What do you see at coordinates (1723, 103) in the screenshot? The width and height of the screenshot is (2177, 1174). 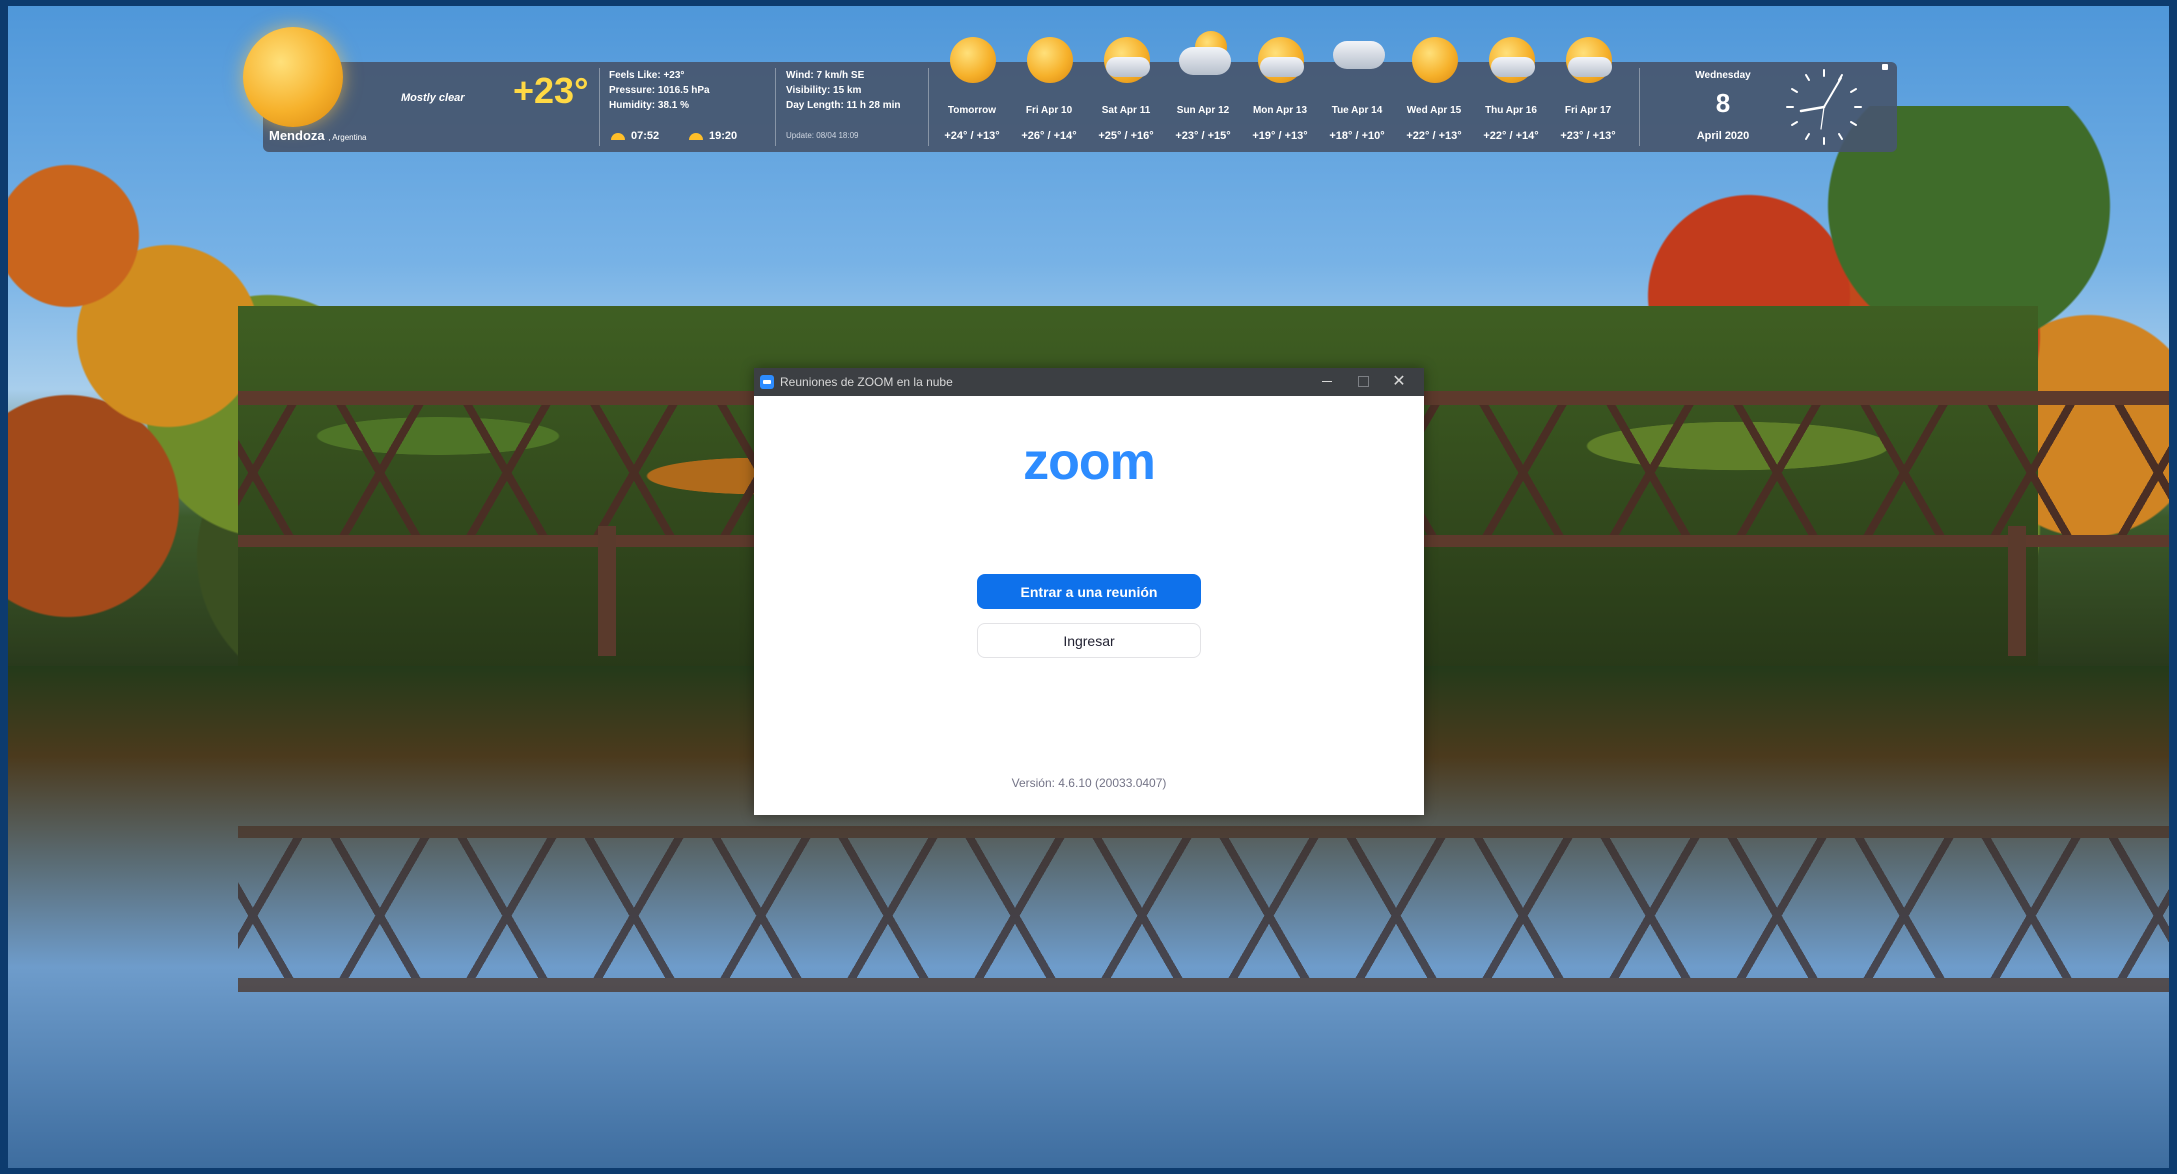 I see `day-number: 8` at bounding box center [1723, 103].